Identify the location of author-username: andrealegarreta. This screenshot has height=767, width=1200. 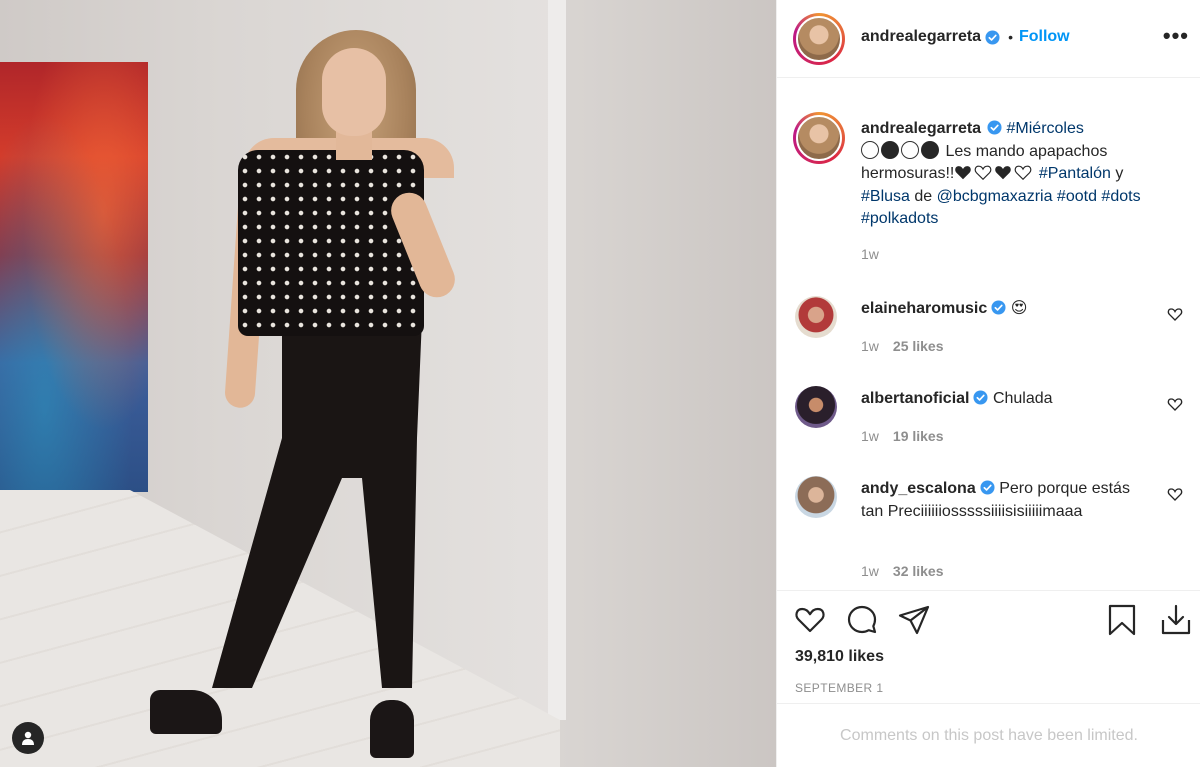
(921, 37).